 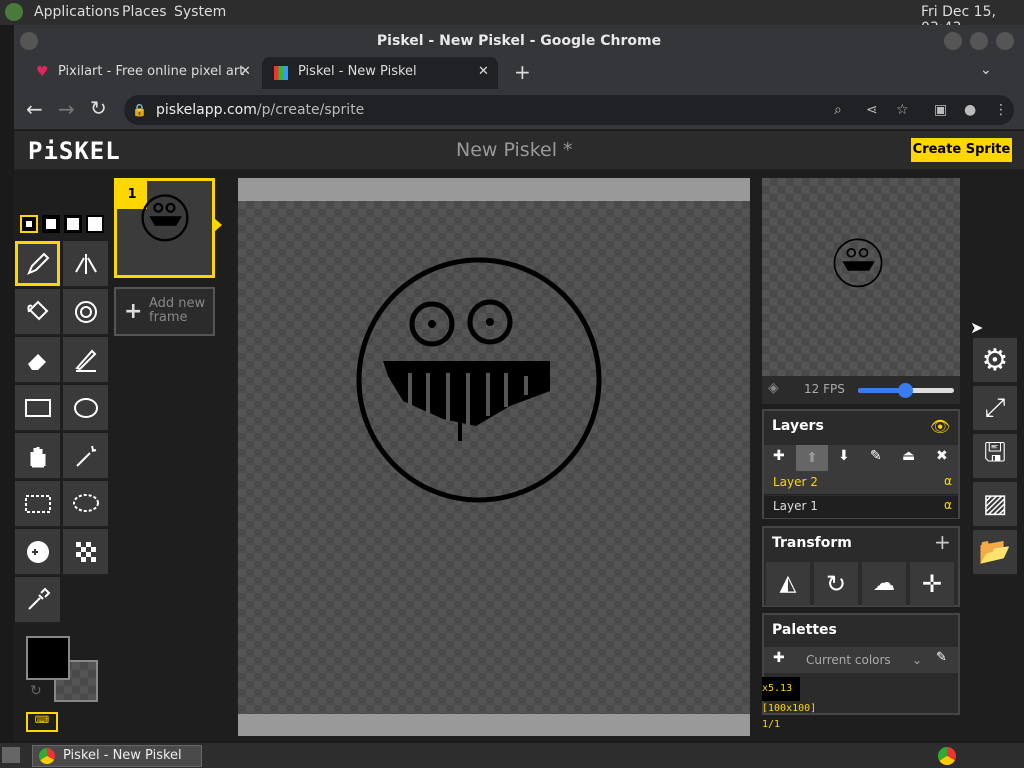 I want to click on profile-icon: ●, so click(x=970, y=110).